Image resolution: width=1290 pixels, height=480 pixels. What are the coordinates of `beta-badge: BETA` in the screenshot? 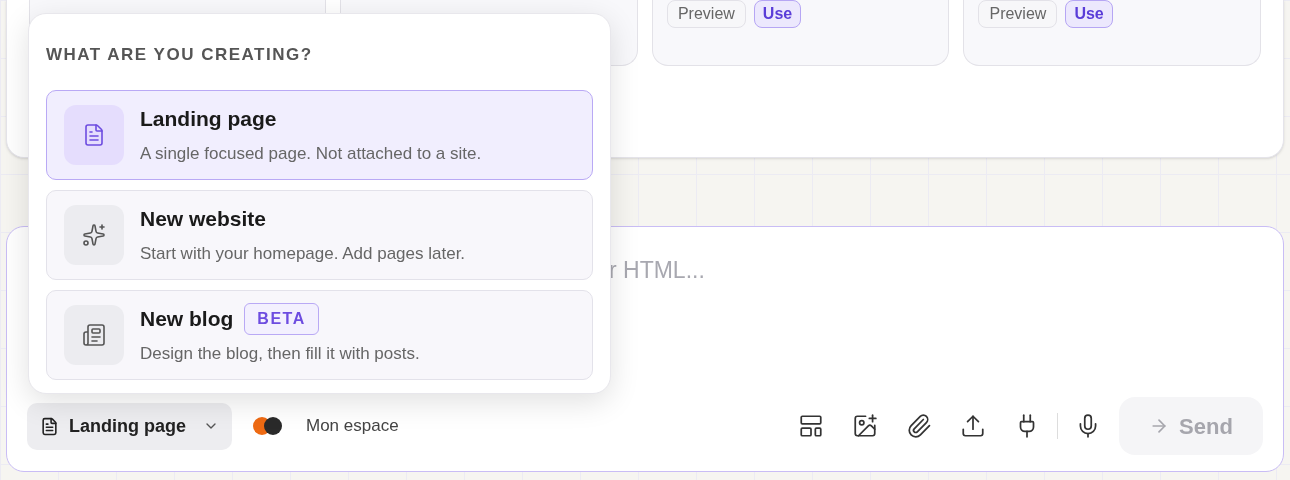 It's located at (281, 318).